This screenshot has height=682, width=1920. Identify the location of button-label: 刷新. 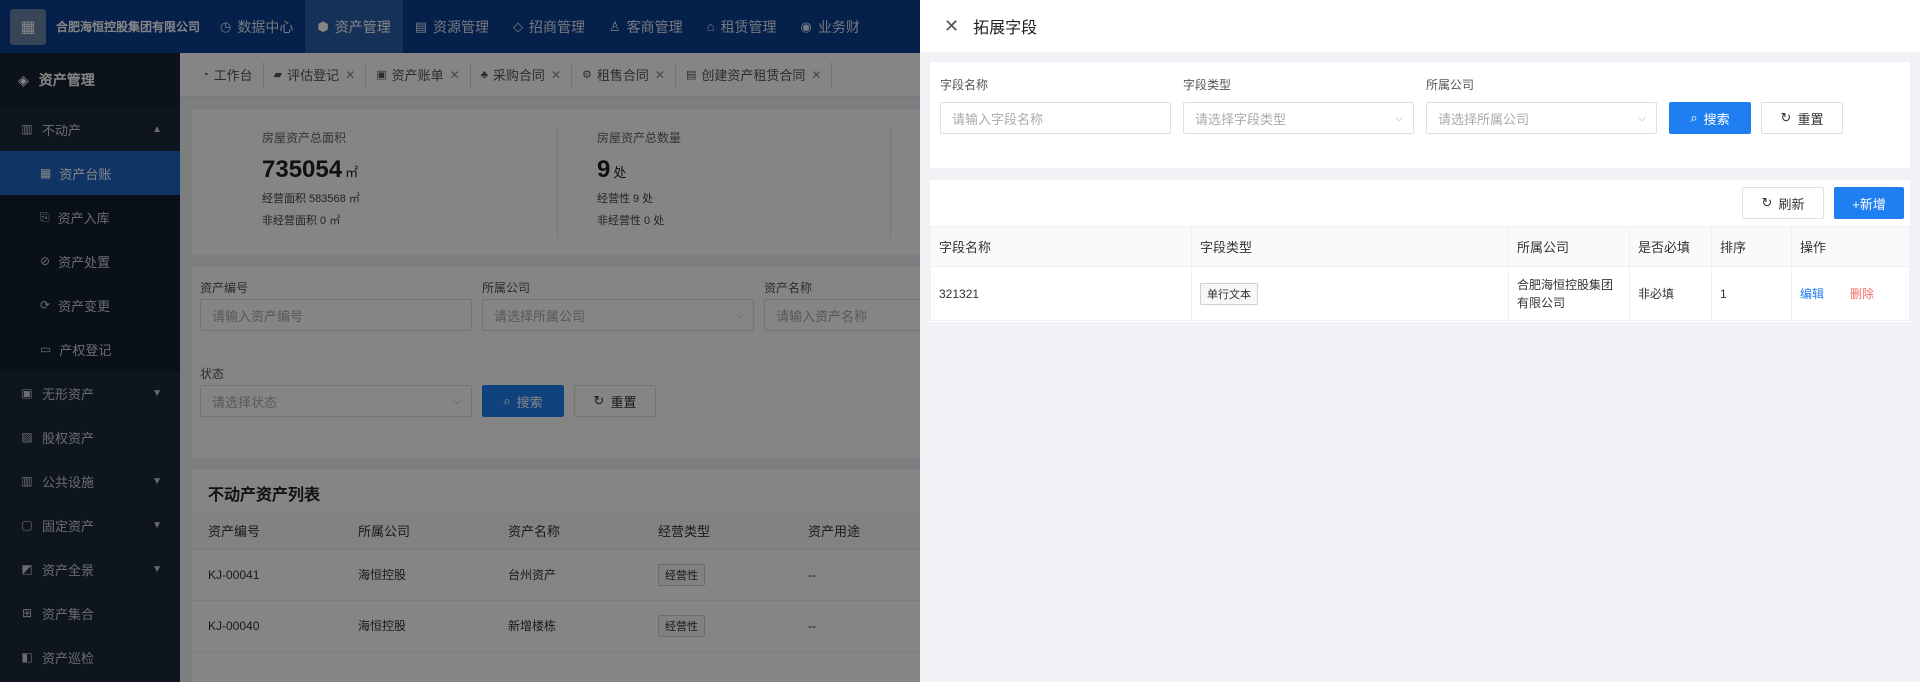
(1791, 204).